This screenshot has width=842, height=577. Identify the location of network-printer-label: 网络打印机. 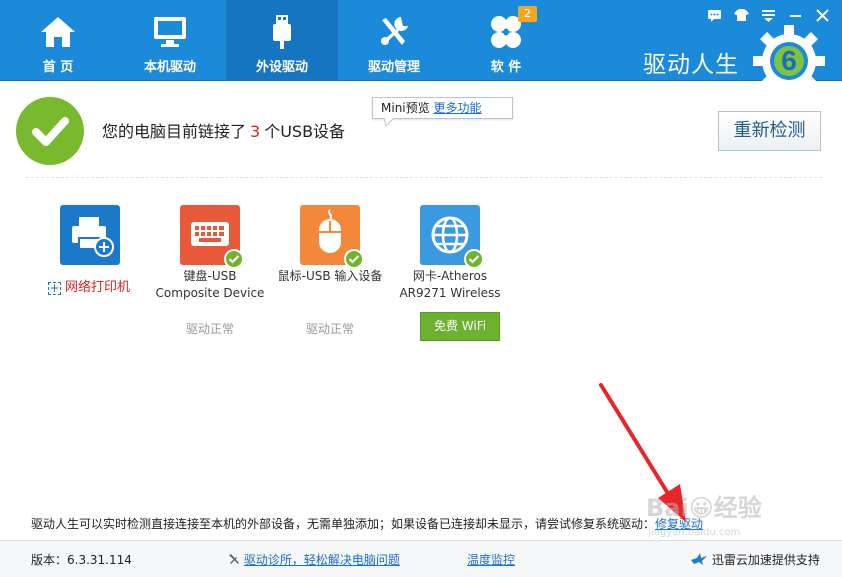
(98, 287).